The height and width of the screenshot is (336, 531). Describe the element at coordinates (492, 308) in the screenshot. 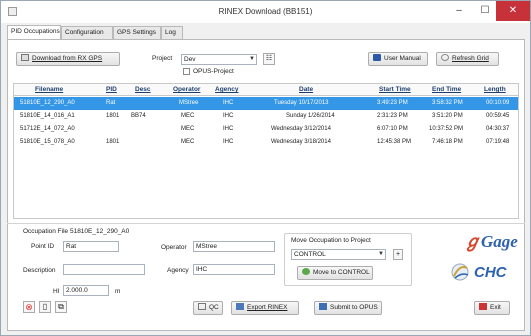

I see `exit-button: Exit` at that location.